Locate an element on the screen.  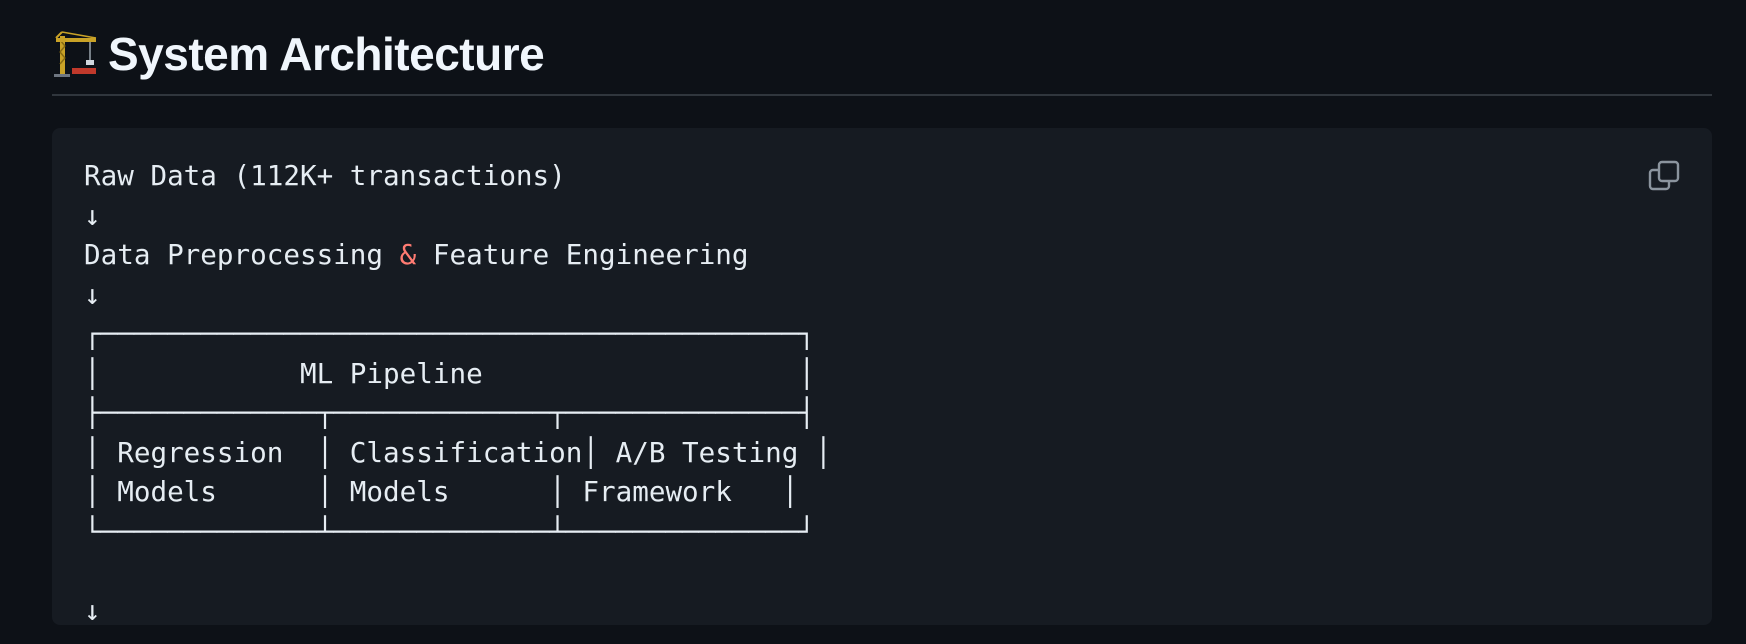
code-ampersand: & is located at coordinates (408, 254).